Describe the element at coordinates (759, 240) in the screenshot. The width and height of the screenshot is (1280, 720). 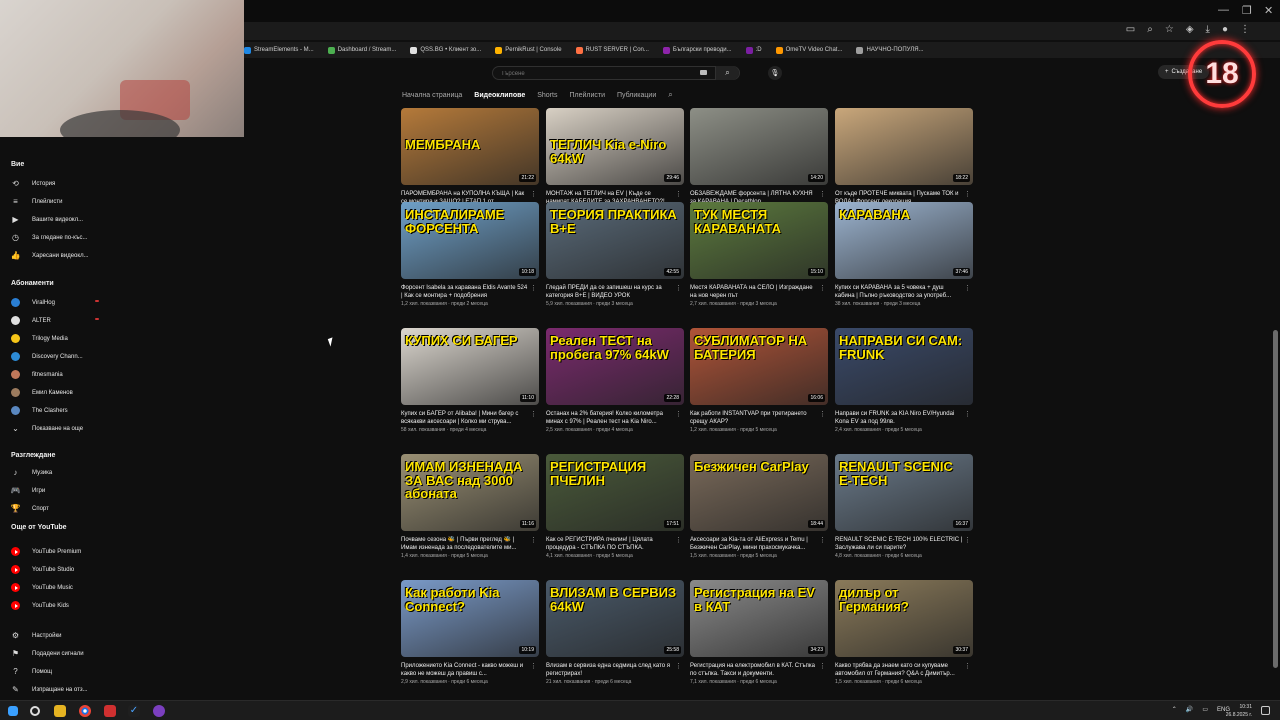
I see `video-thumbnail: ТУК МЕСТЯ КАРАВАНАТА 15:10` at that location.